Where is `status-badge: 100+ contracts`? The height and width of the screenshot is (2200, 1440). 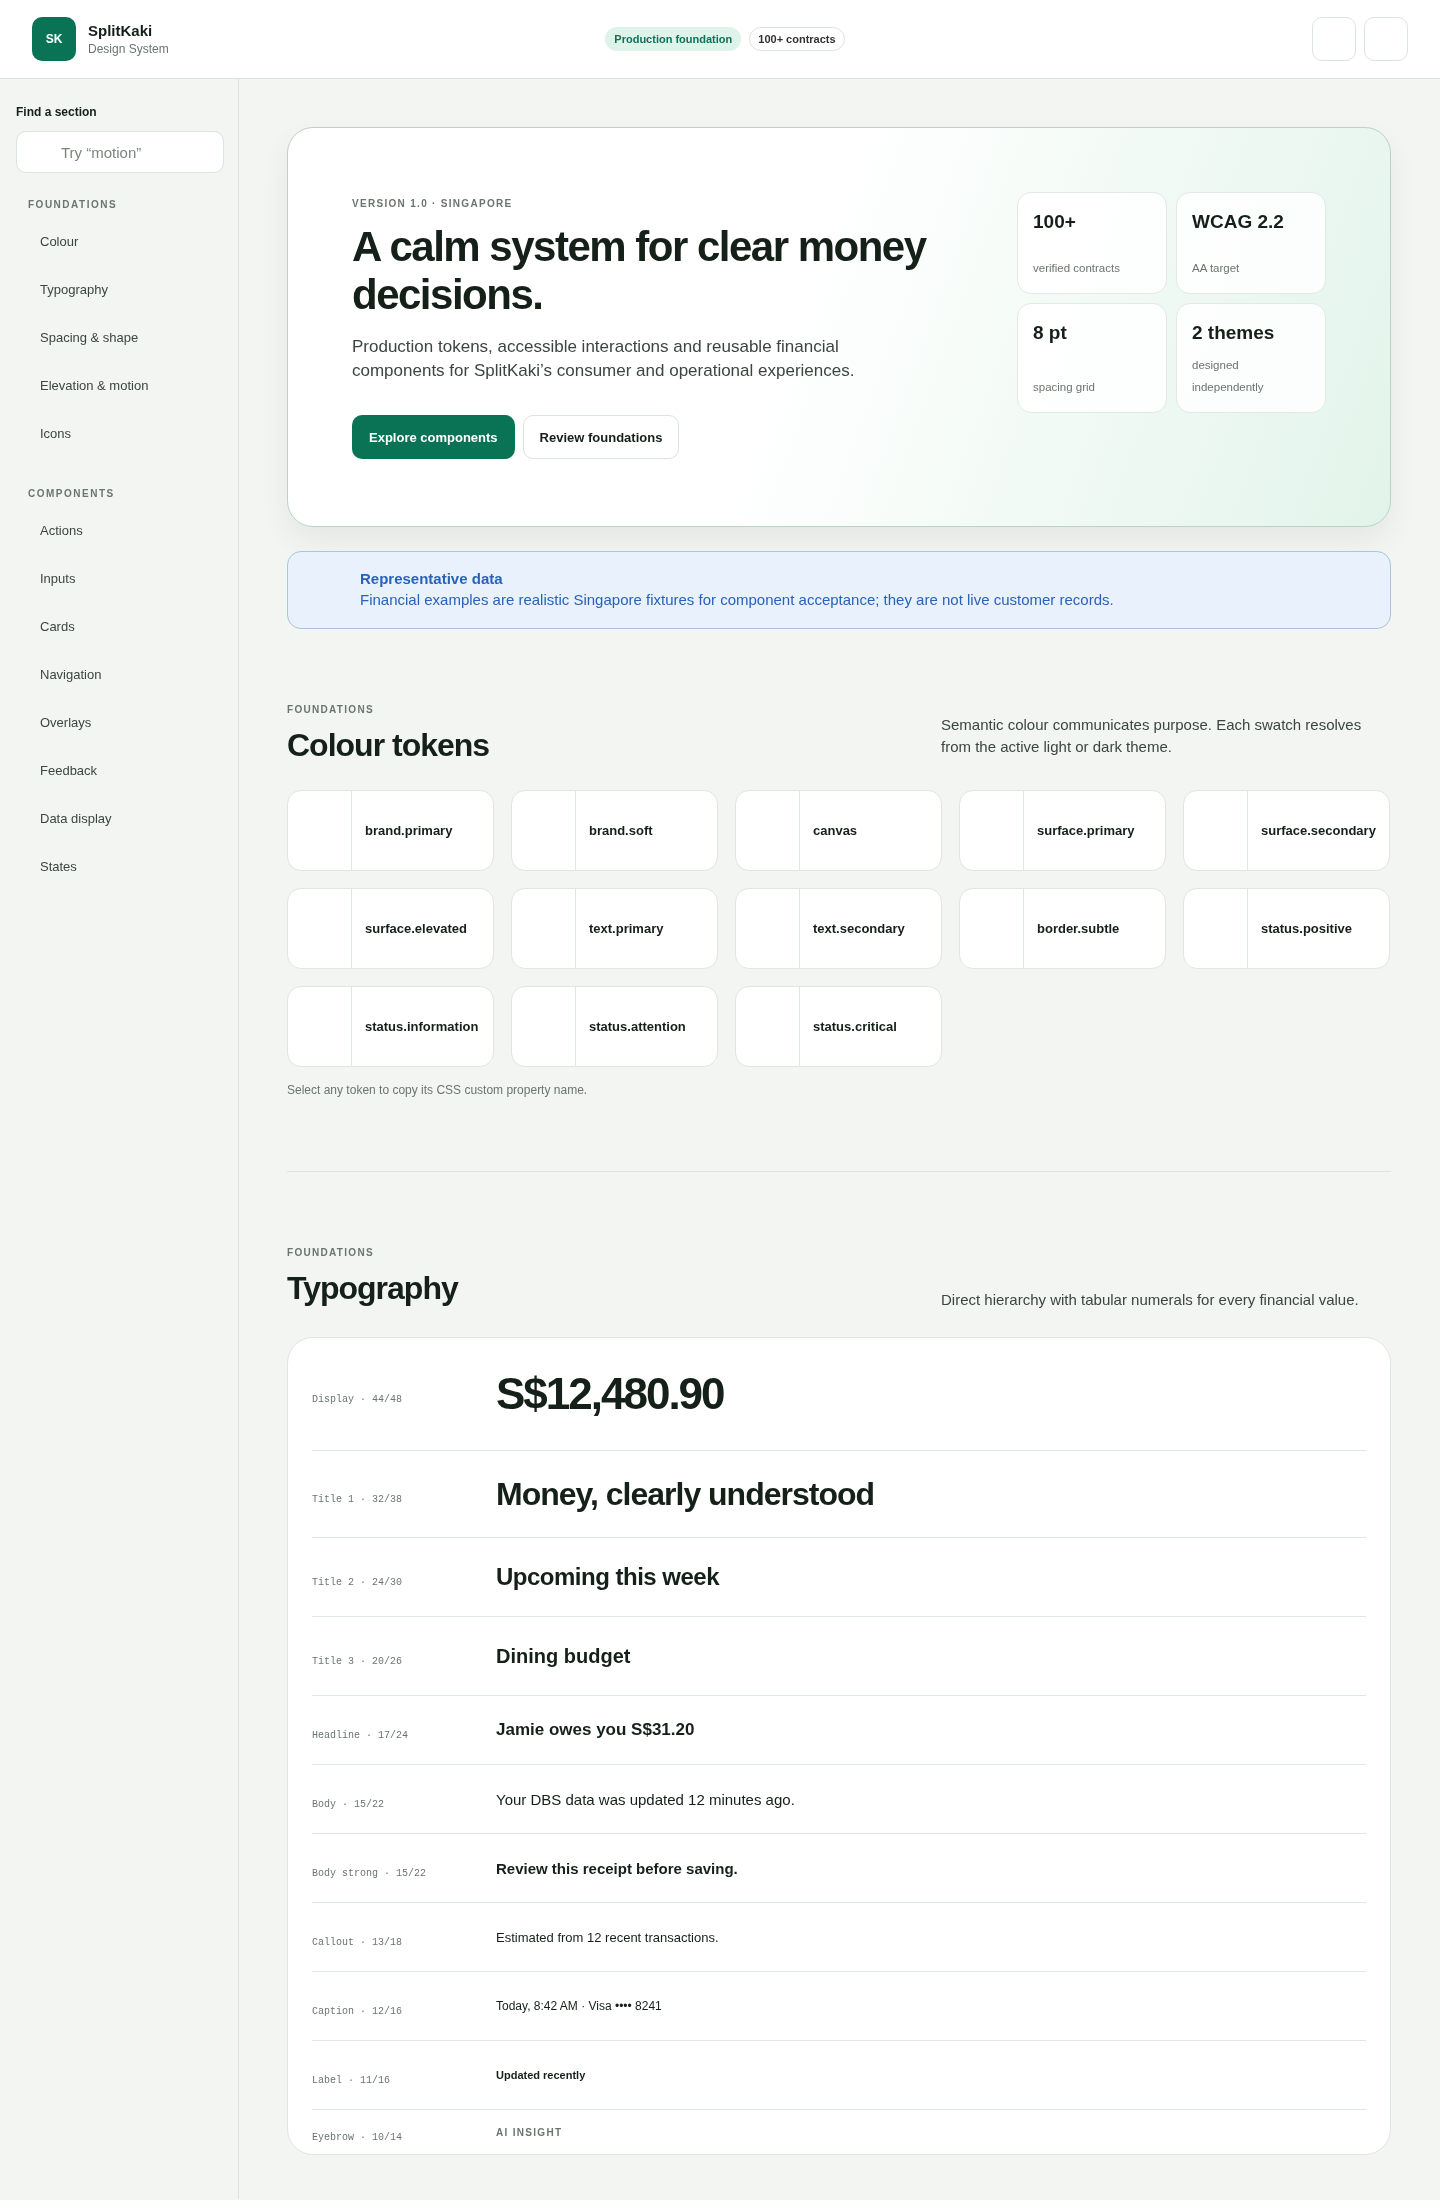
status-badge: 100+ contracts is located at coordinates (797, 39).